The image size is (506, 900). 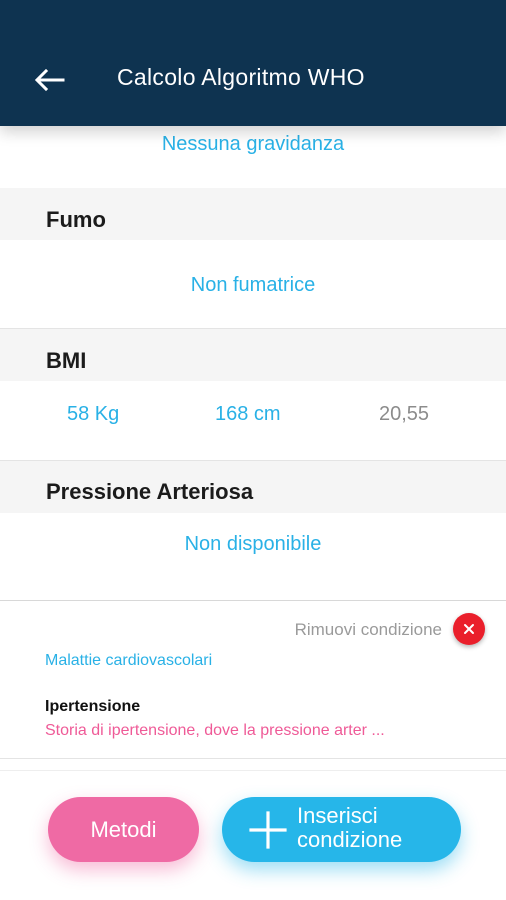 I want to click on bmi-height: 168 cm, so click(x=248, y=414).